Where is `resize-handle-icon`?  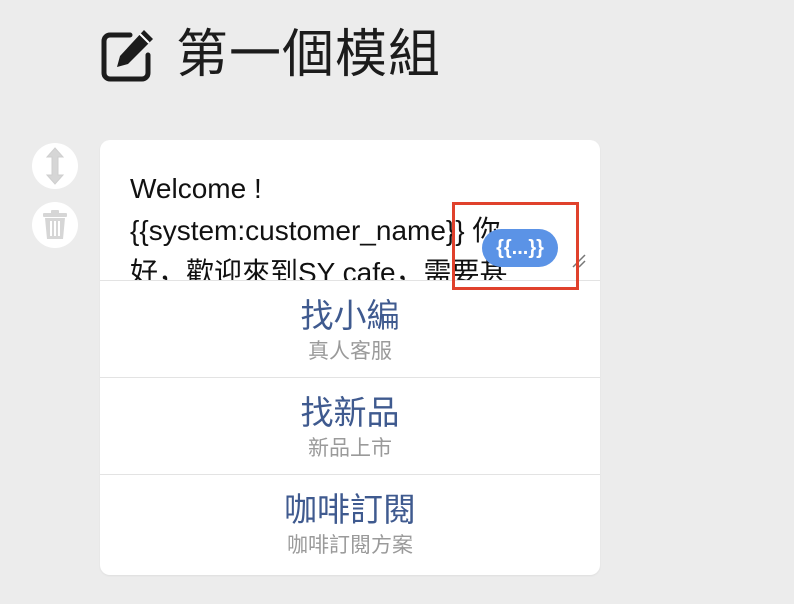
resize-handle-icon is located at coordinates (578, 260).